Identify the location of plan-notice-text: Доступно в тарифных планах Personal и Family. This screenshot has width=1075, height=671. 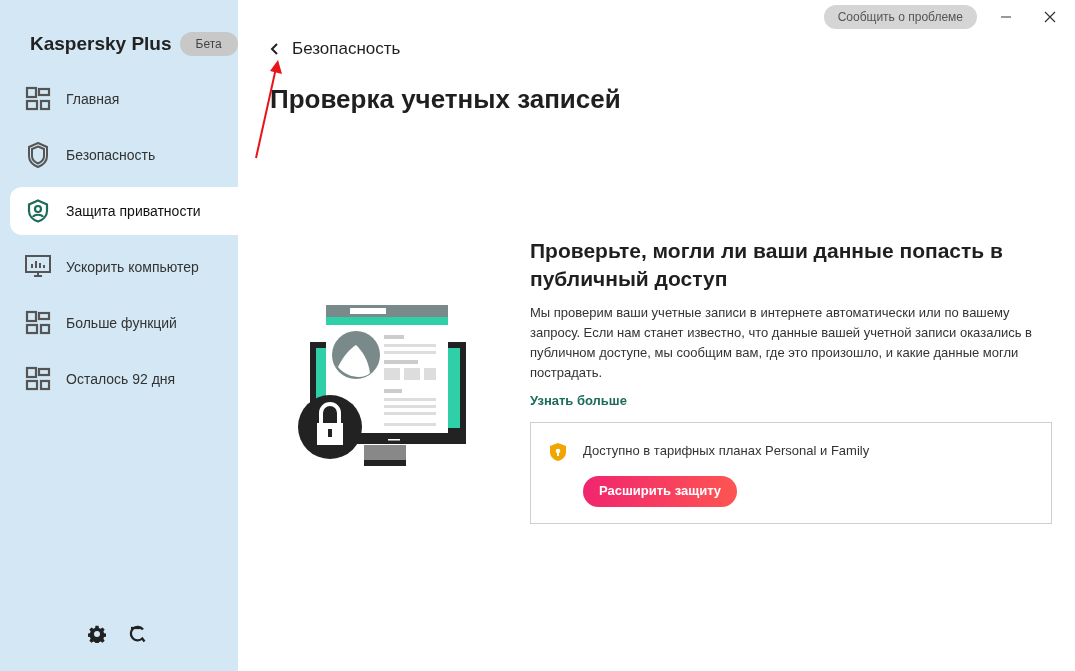
(726, 451).